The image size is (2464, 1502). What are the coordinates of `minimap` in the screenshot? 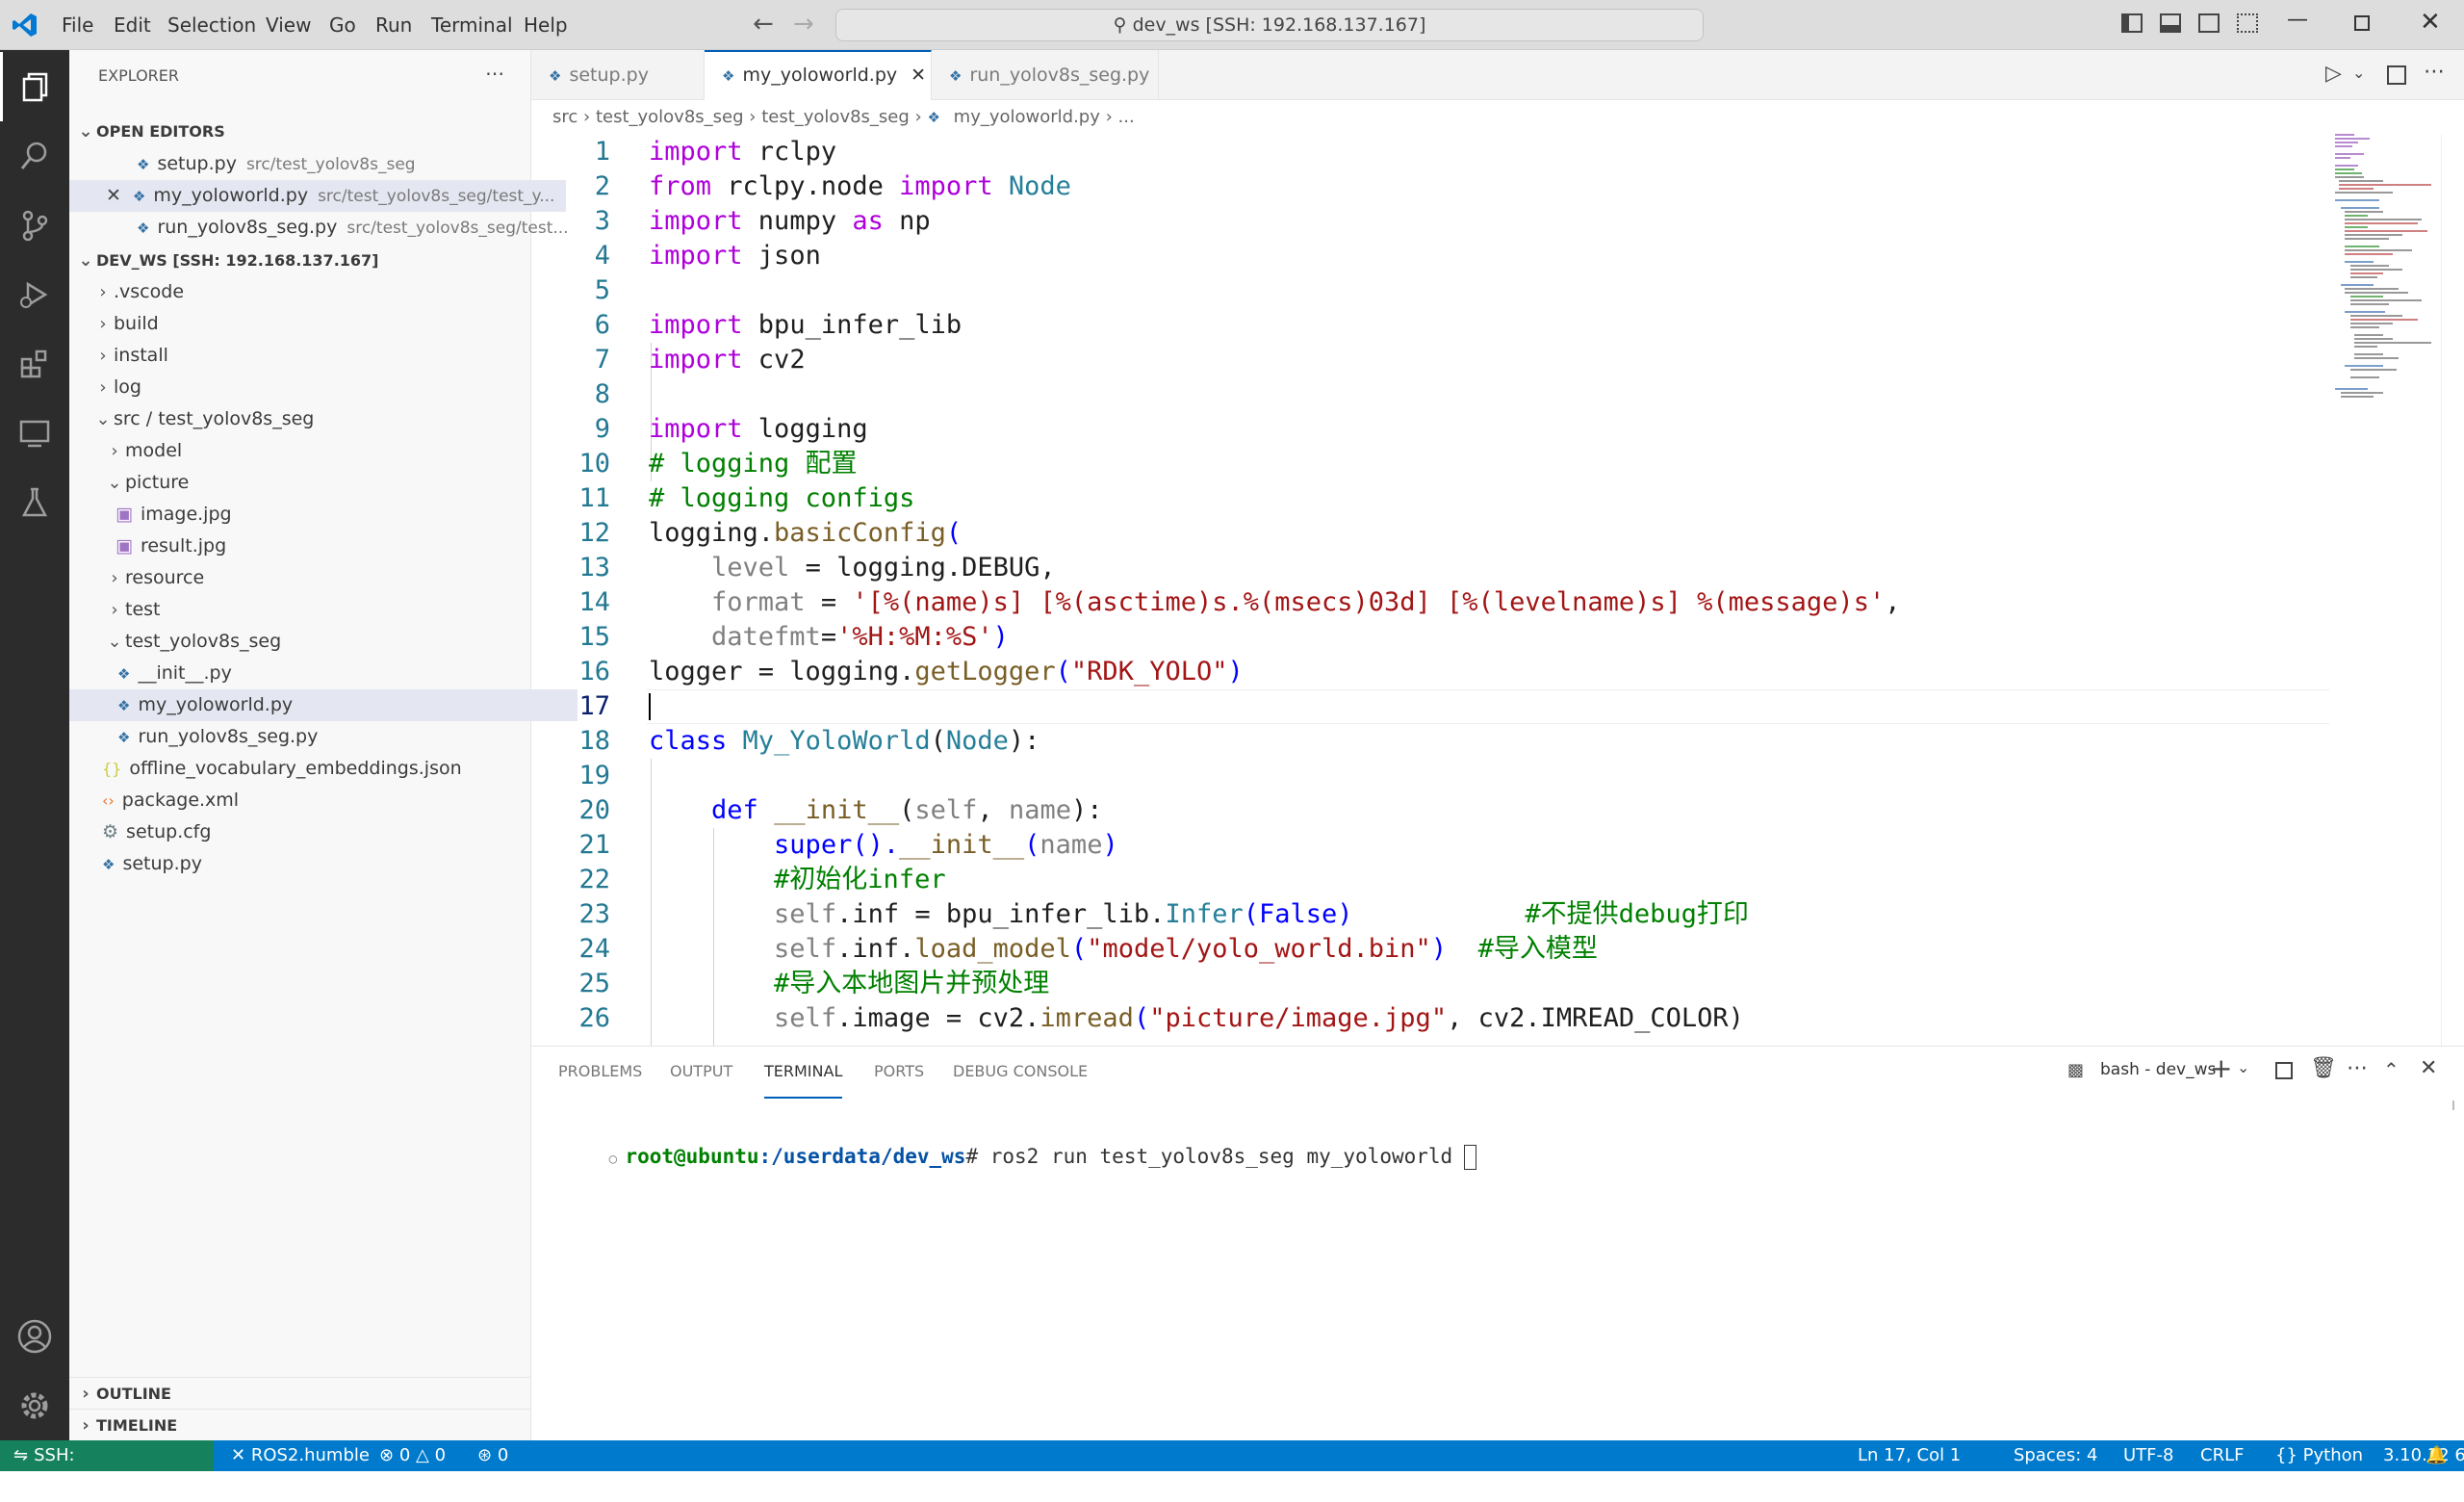 It's located at (2383, 294).